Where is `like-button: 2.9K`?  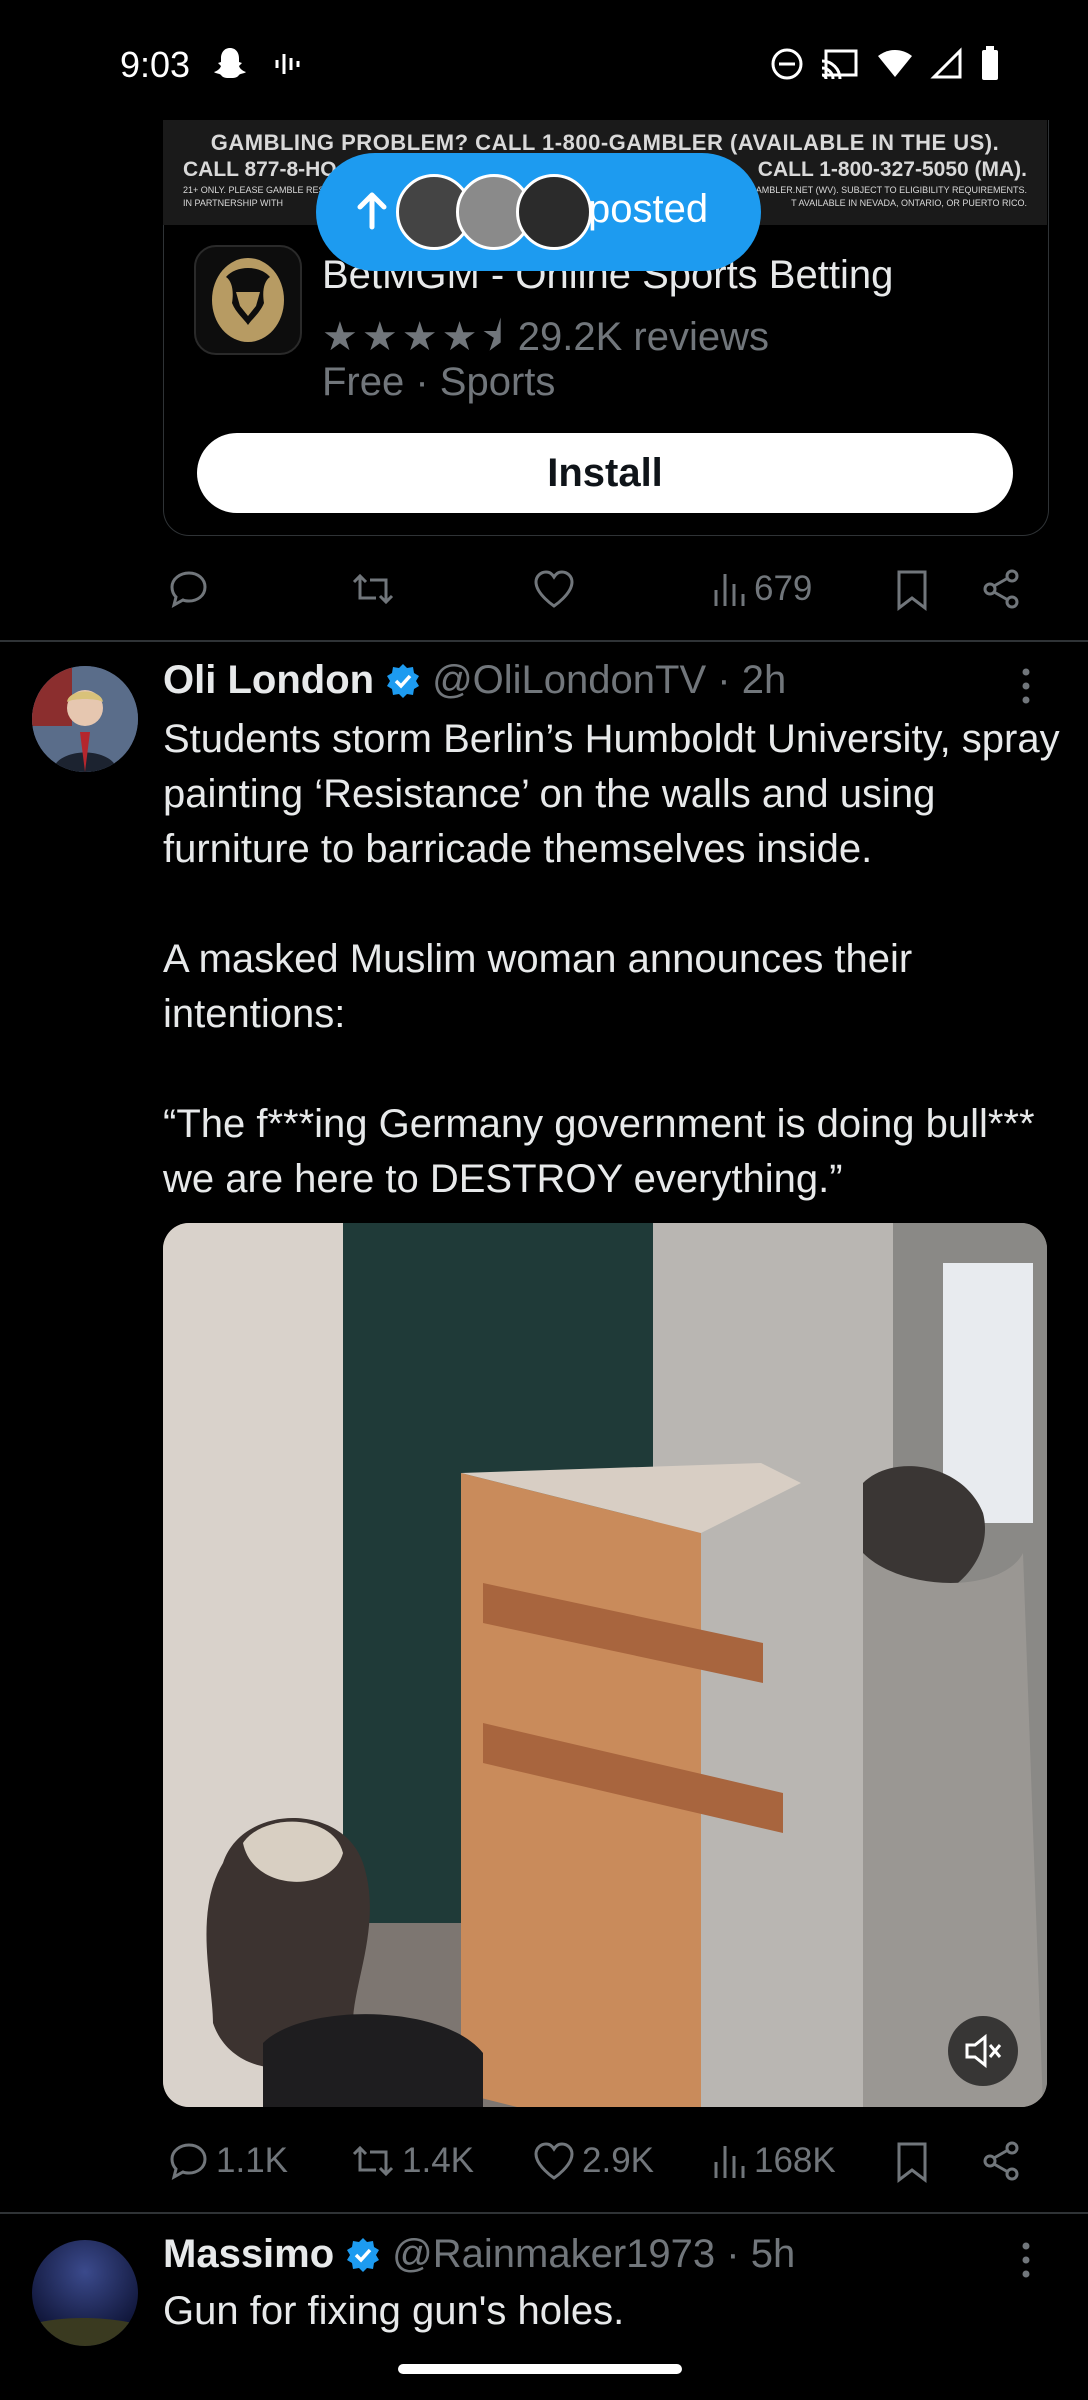 like-button: 2.9K is located at coordinates (593, 2161).